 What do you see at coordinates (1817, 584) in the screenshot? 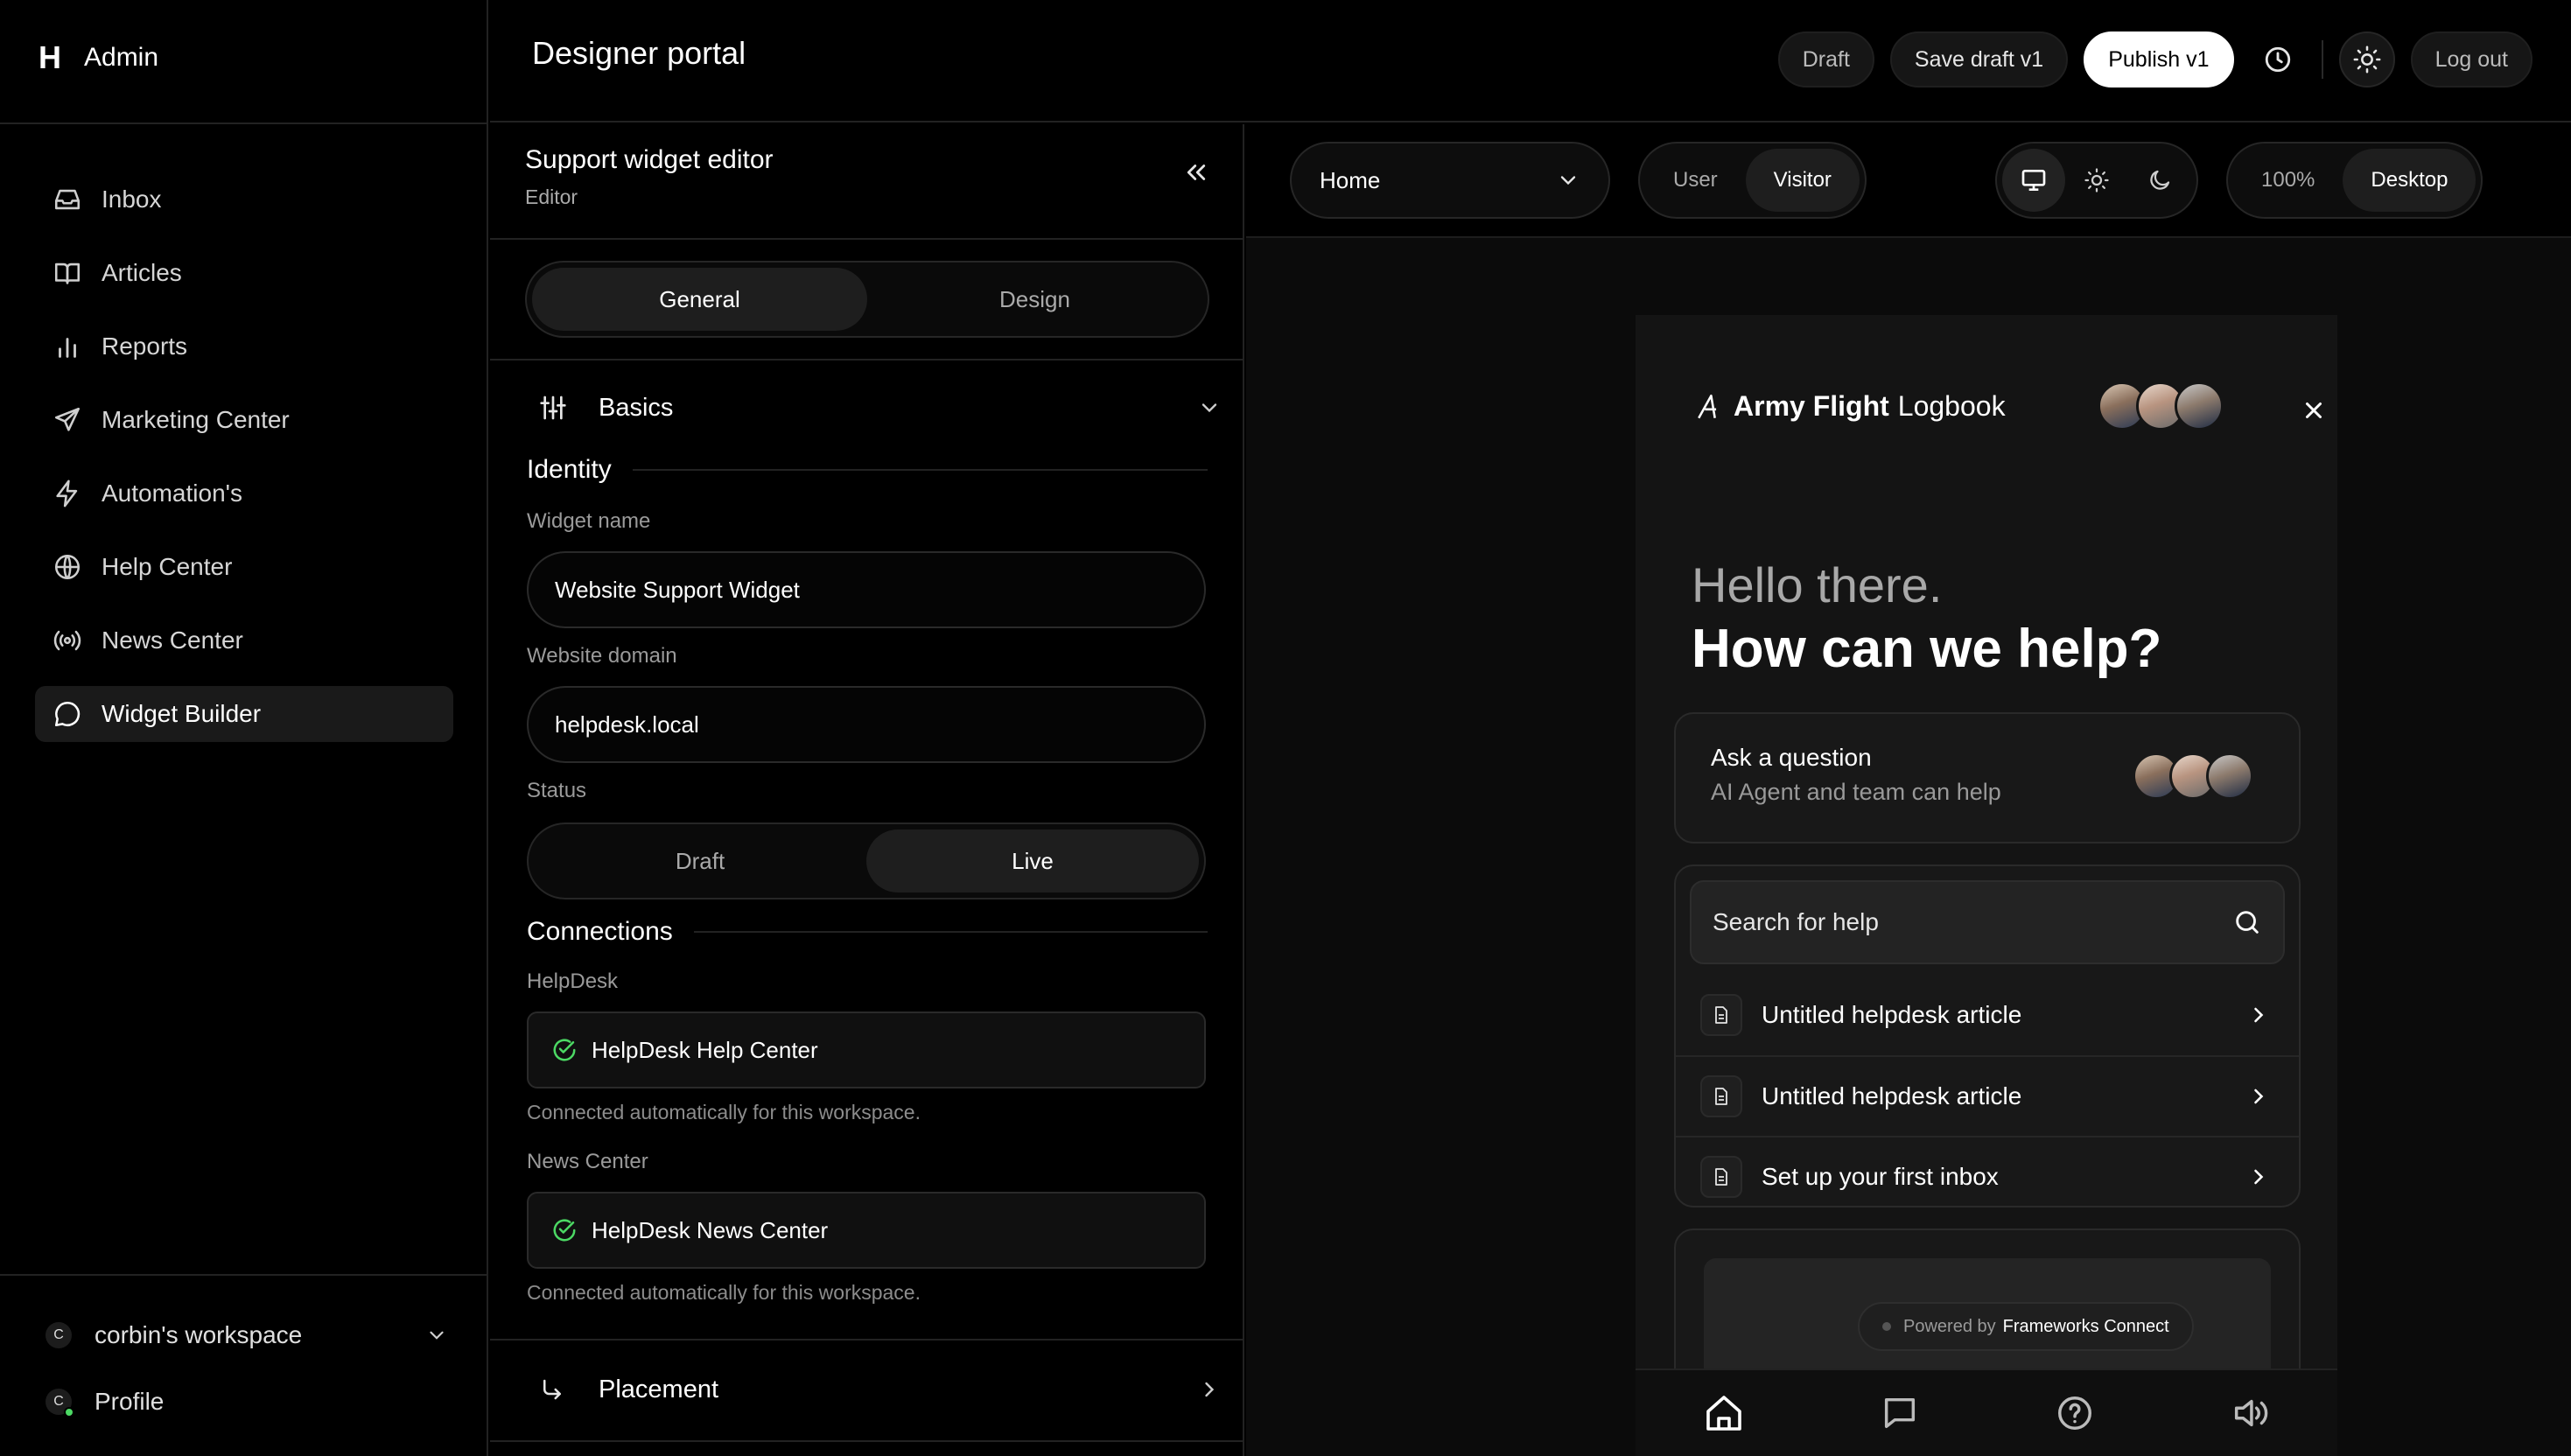
I see `greeting-line-1: Hello there.` at bounding box center [1817, 584].